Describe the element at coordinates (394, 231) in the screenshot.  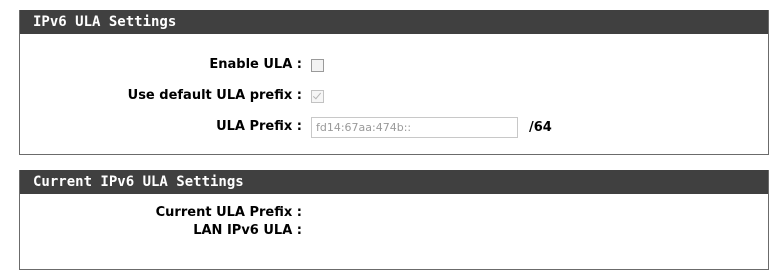
I see `lan-ipv6-ula-row: LAN IPv6 ULA :` at that location.